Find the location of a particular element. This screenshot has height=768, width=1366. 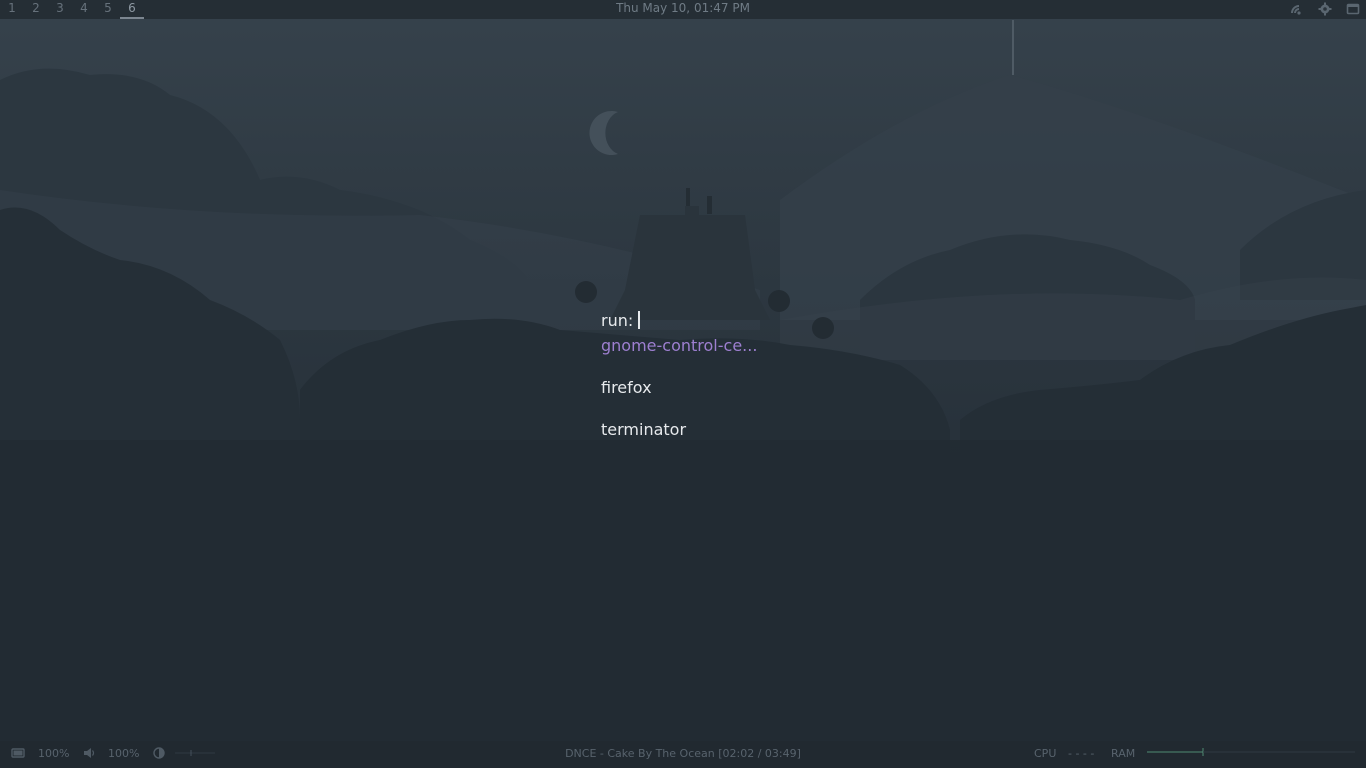

system-tray is located at coordinates (1325, 9).